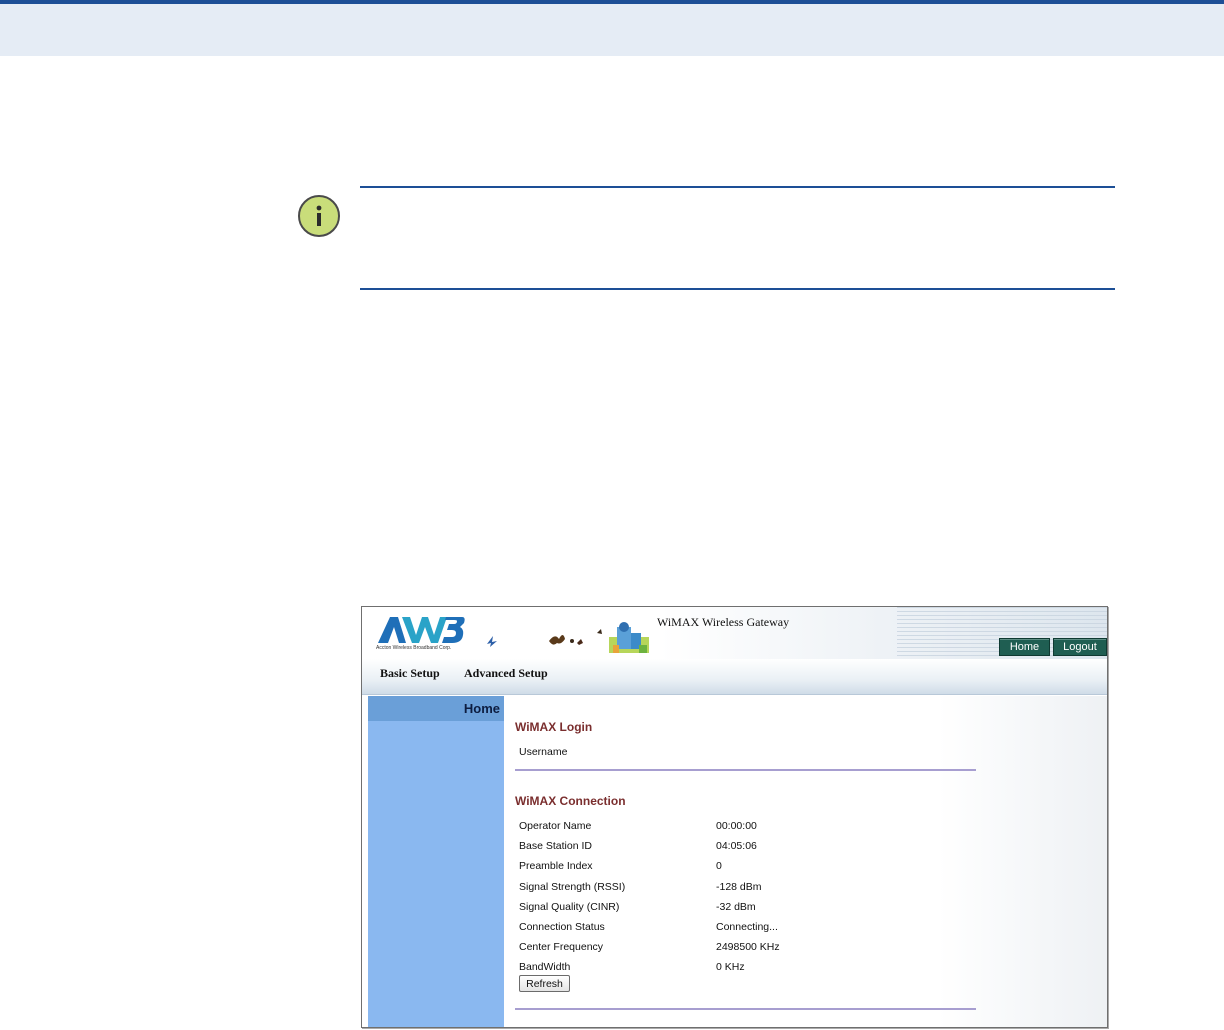 This screenshot has width=1224, height=1030. I want to click on menu-advanced-setup: Advanced Setup, so click(506, 673).